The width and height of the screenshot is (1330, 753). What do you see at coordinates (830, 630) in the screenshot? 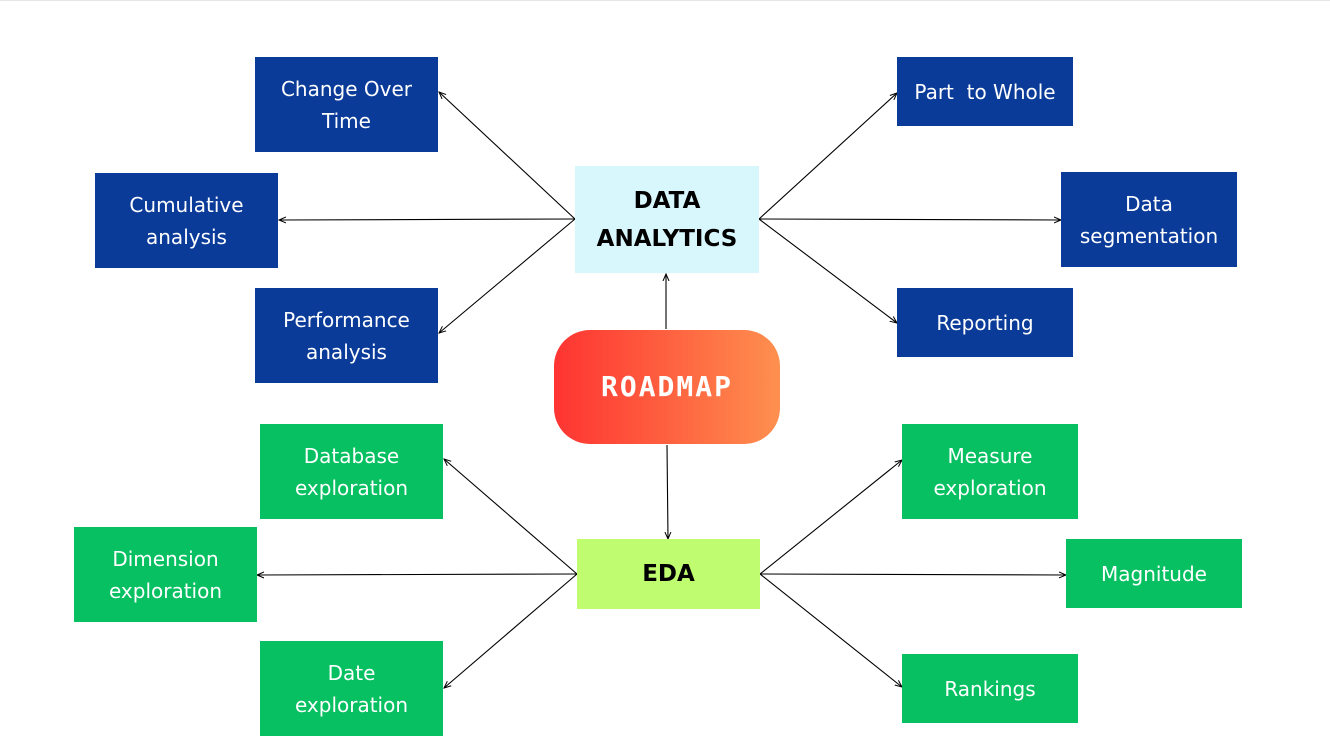
I see `connector-eda-rankings` at bounding box center [830, 630].